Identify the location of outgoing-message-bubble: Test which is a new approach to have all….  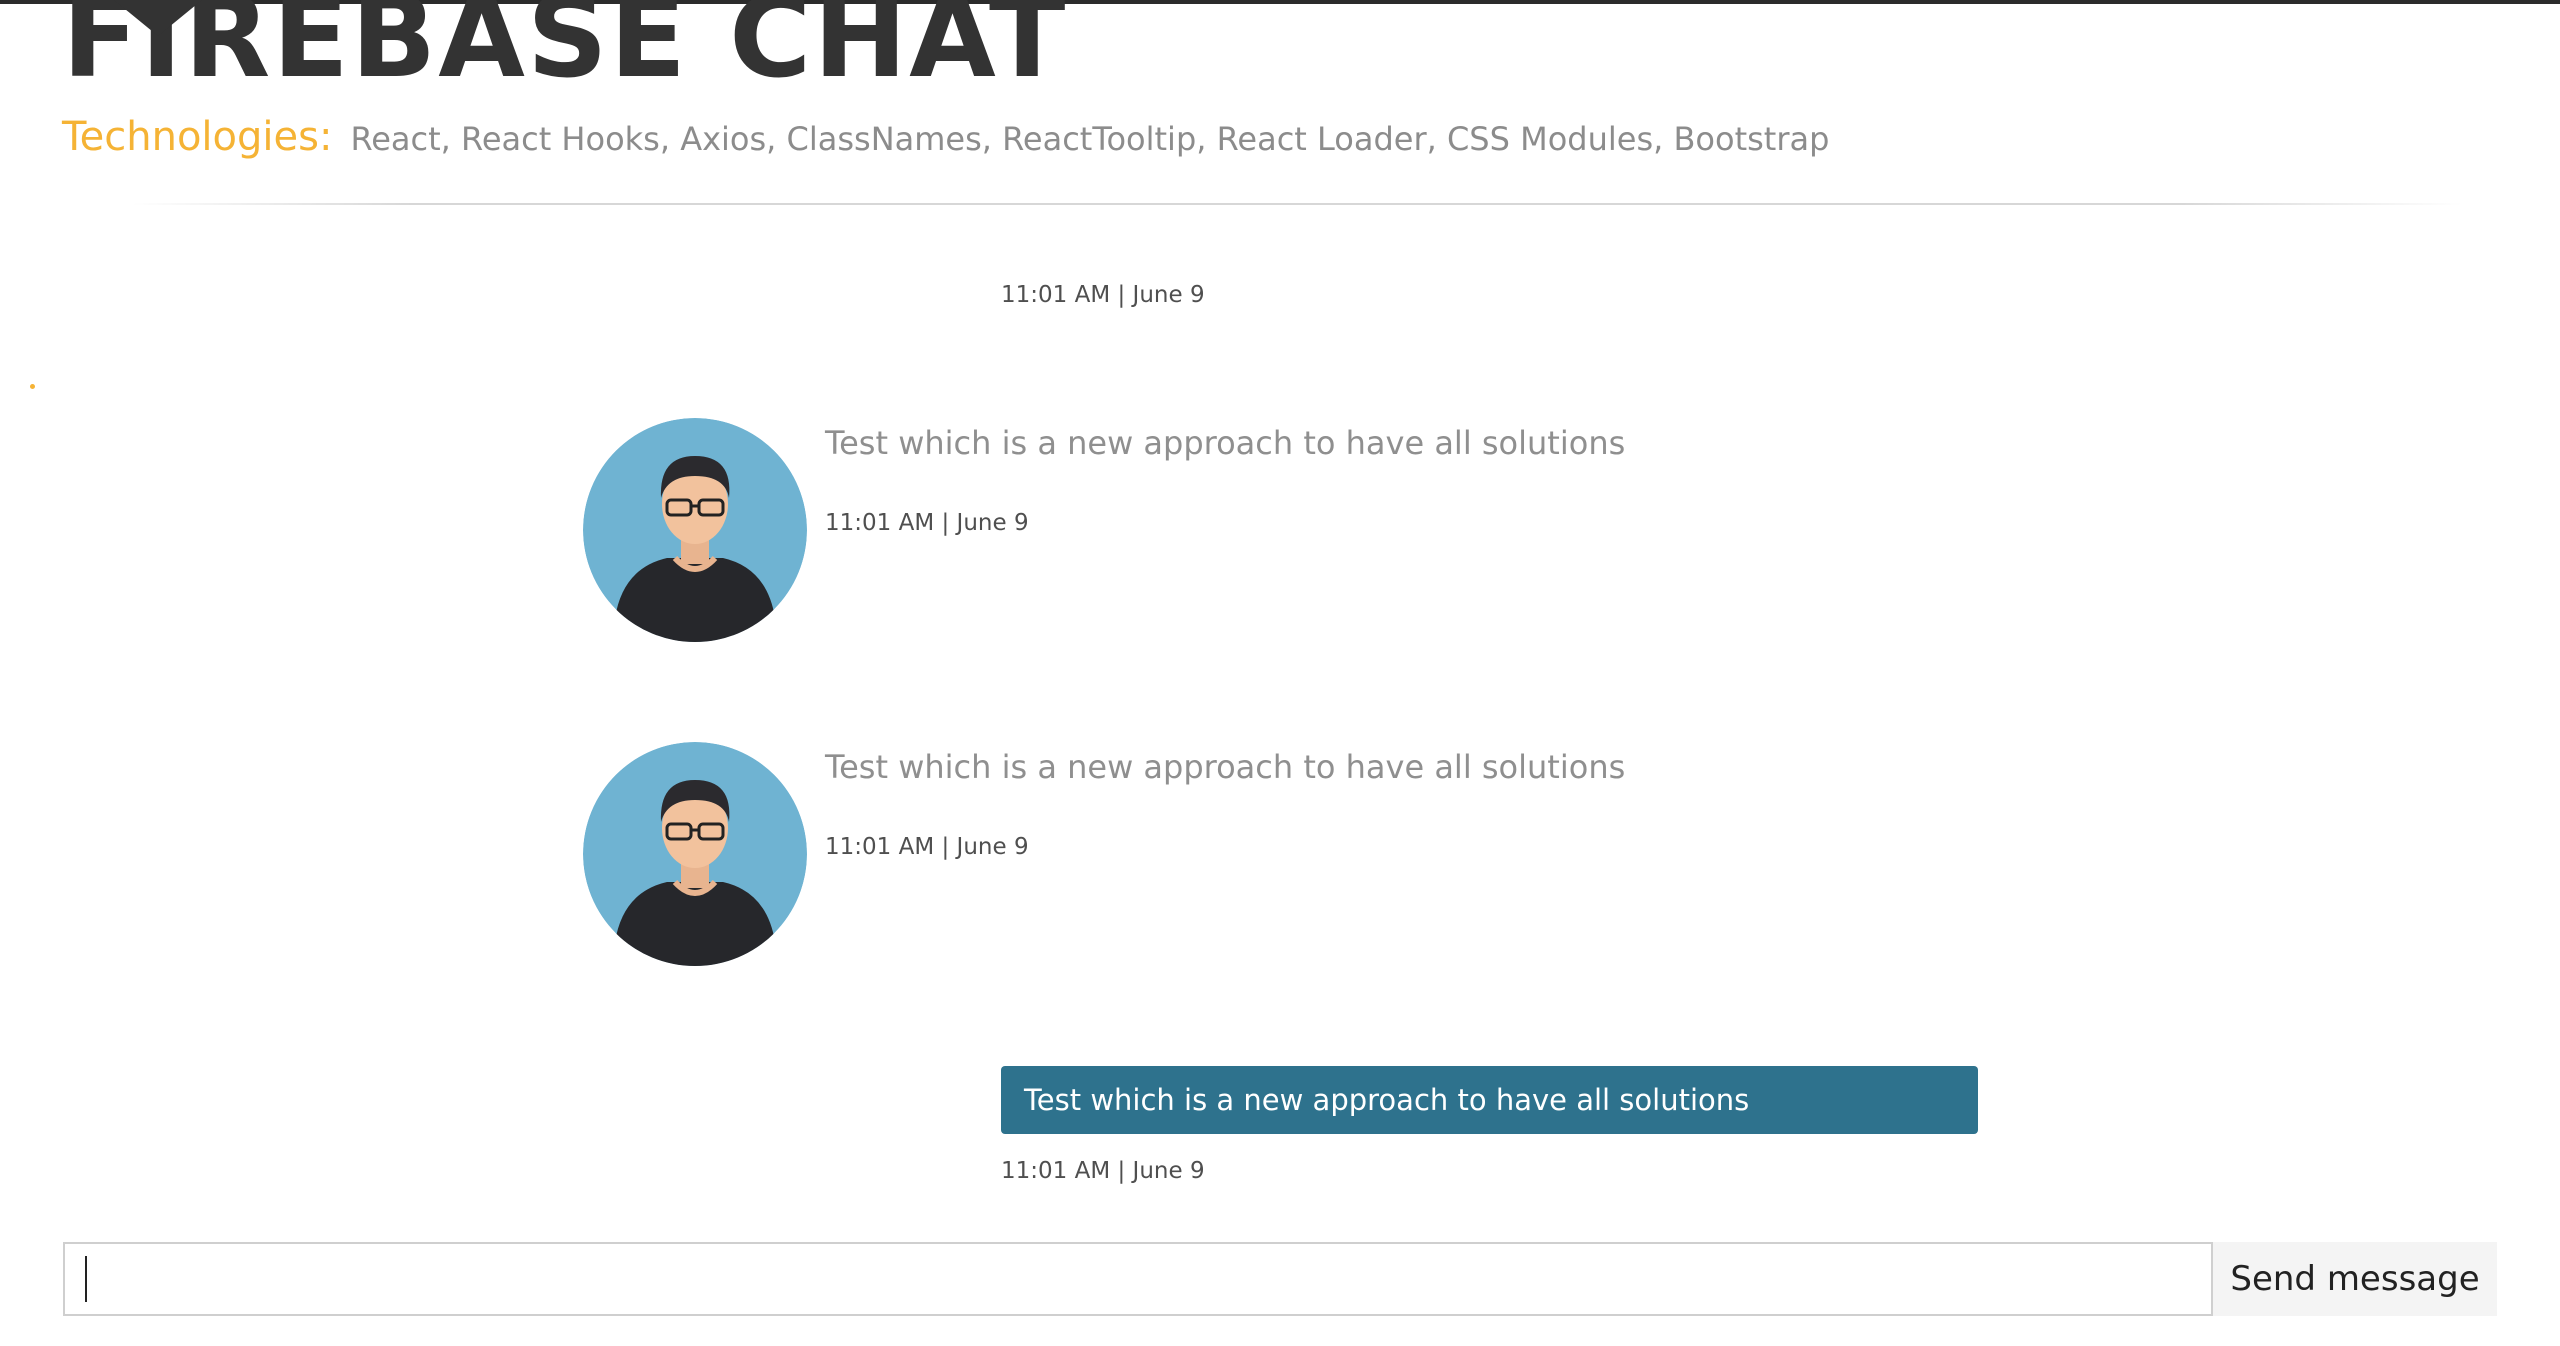
(1489, 1100).